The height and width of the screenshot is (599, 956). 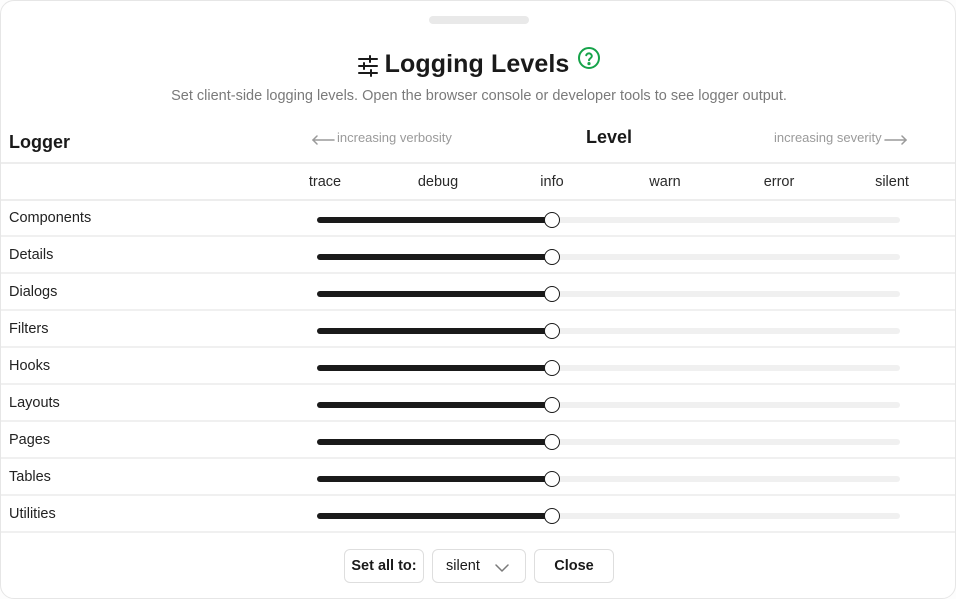 I want to click on logger-name: Hooks, so click(x=30, y=366).